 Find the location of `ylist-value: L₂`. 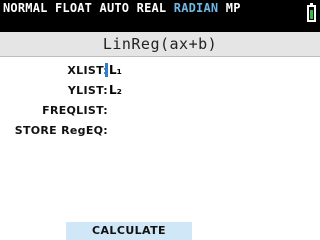

ylist-value: L₂ is located at coordinates (115, 90).